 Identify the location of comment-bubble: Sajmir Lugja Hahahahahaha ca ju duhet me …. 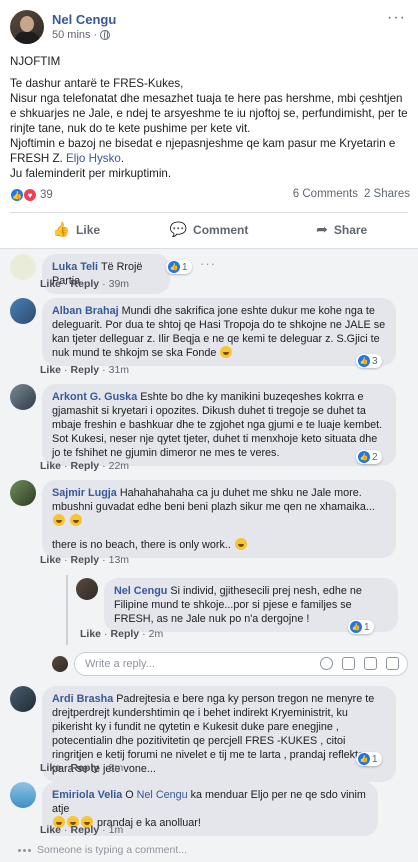
(219, 519).